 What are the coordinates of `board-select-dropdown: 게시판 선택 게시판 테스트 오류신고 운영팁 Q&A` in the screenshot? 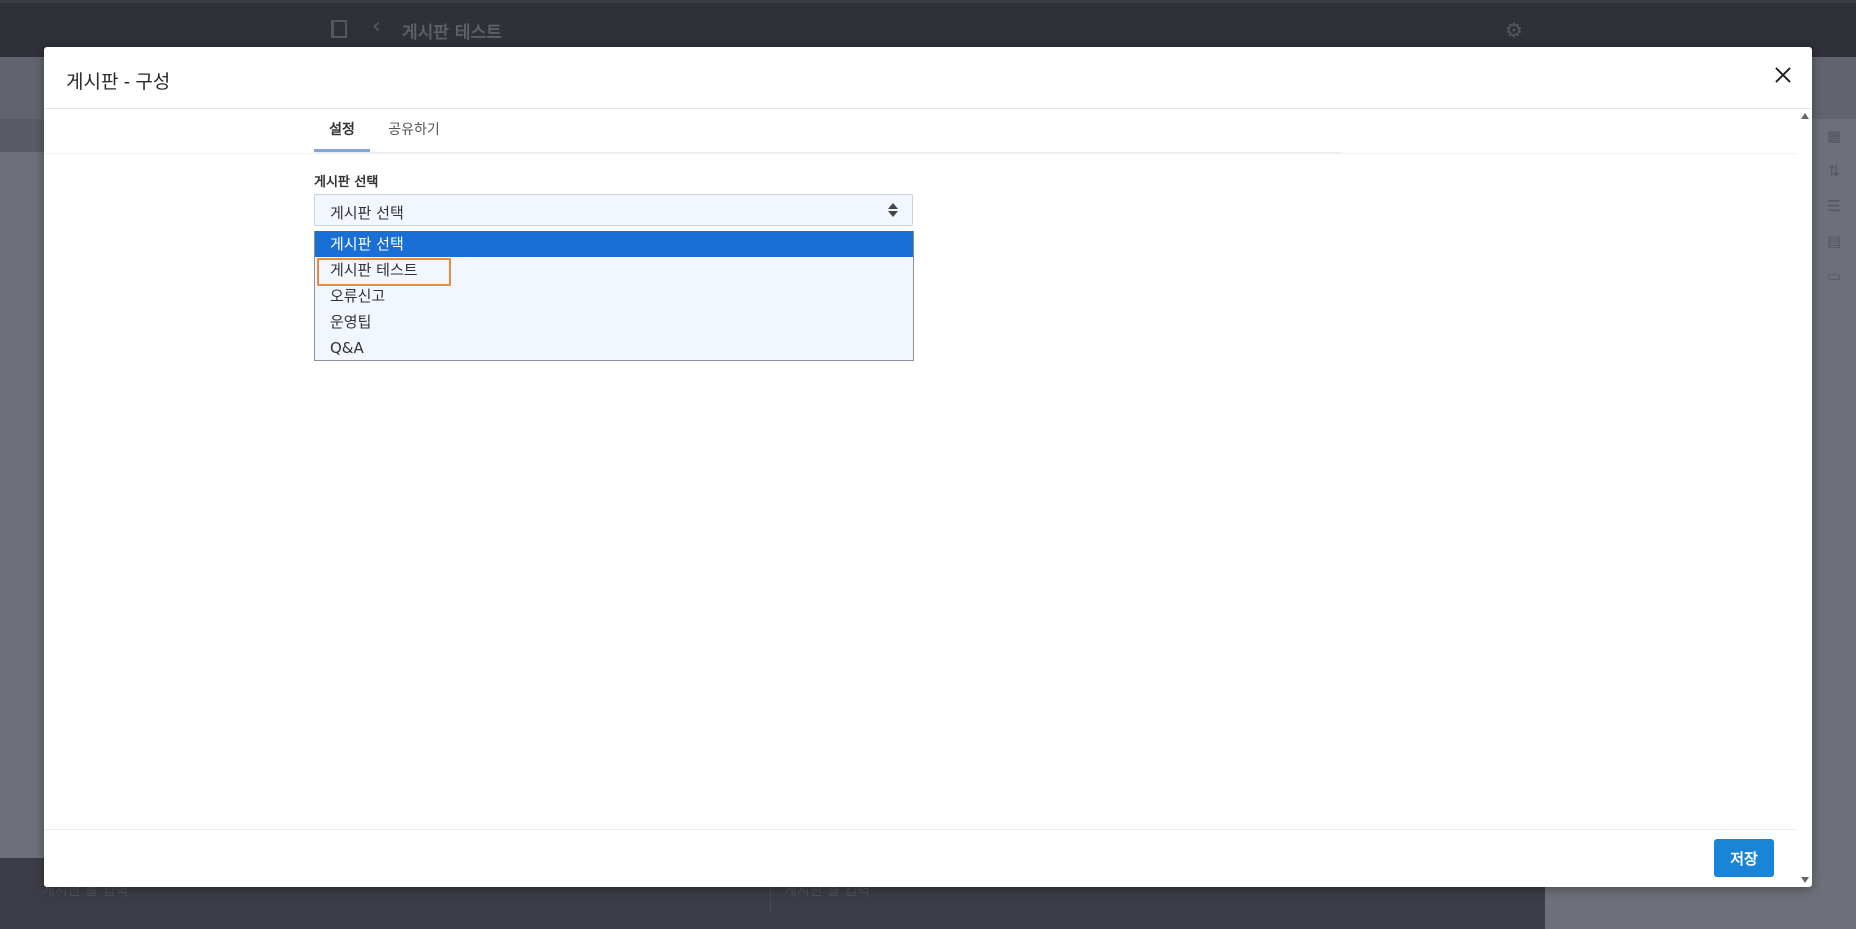 It's located at (614, 296).